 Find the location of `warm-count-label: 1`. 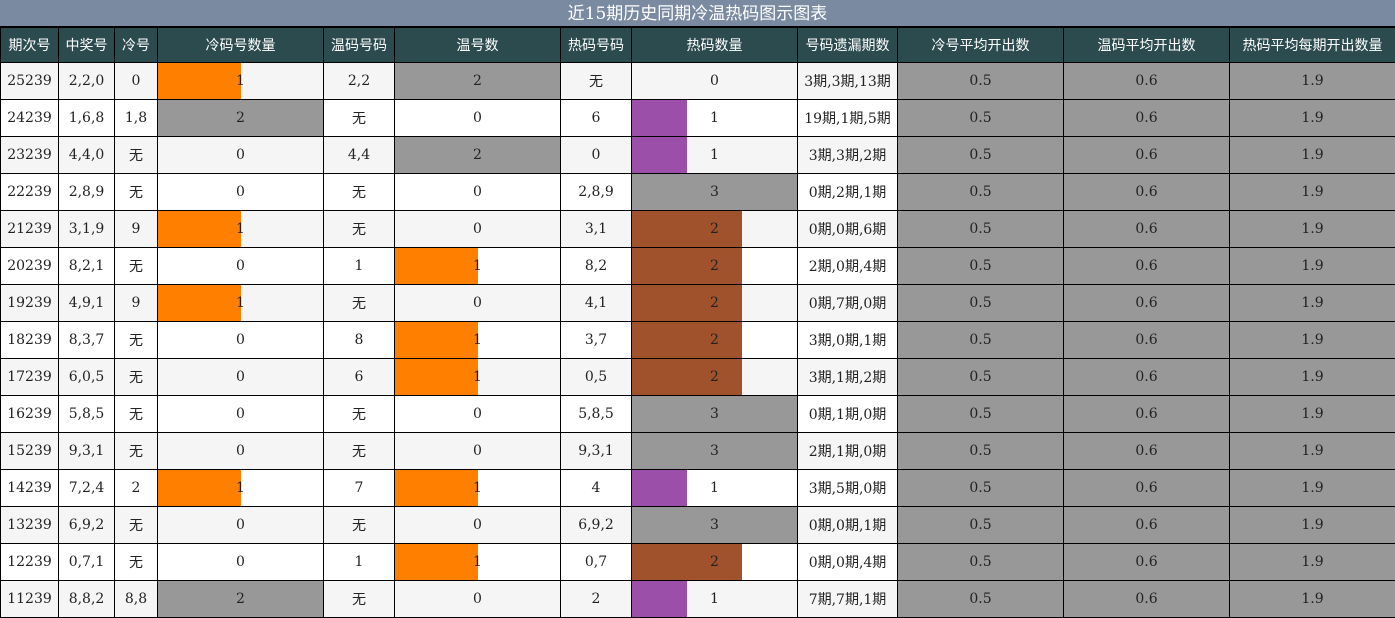

warm-count-label: 1 is located at coordinates (477, 377).